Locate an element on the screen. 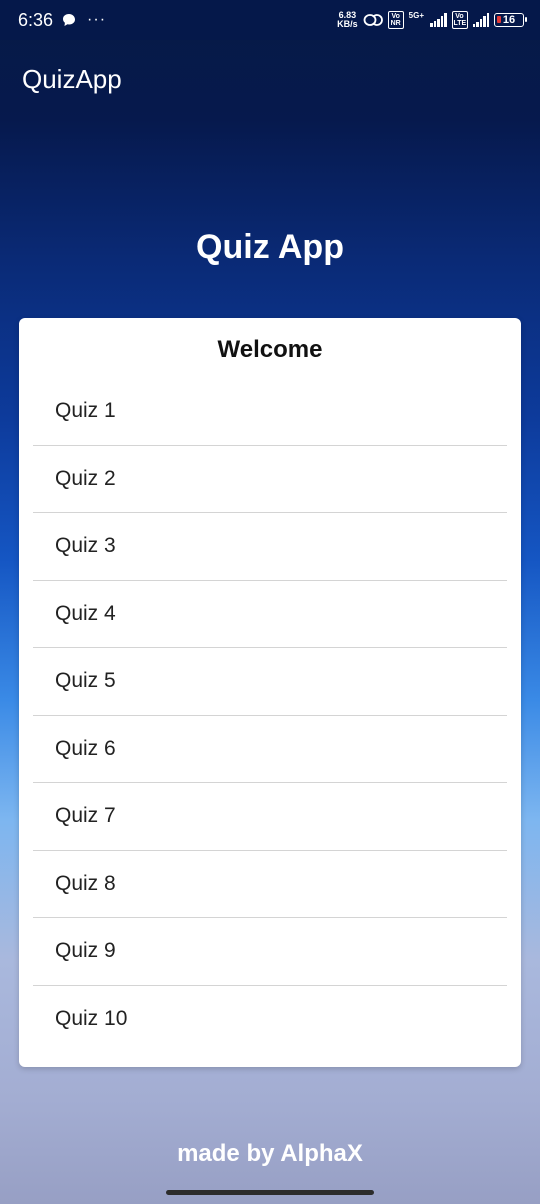  list-item-quiz-7: Quiz 7 is located at coordinates (270, 817).